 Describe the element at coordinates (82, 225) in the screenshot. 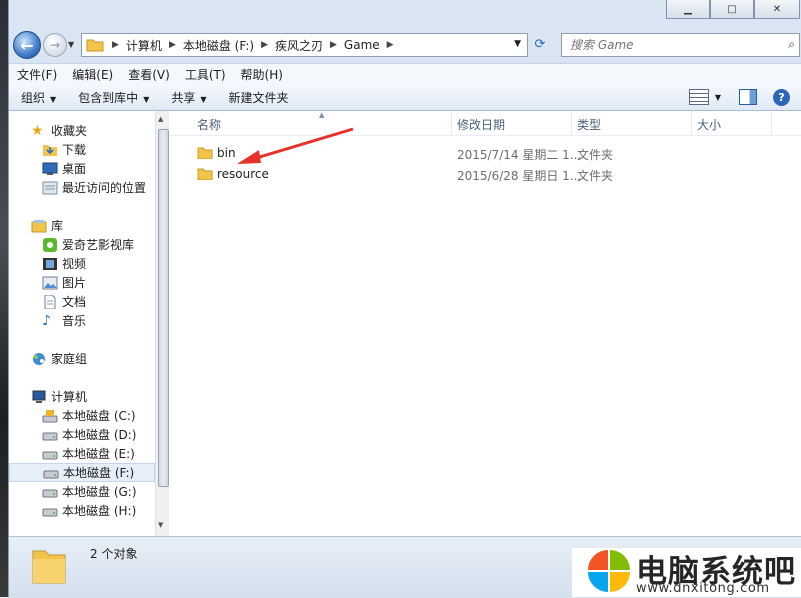

I see `nav-libraries: 库` at that location.